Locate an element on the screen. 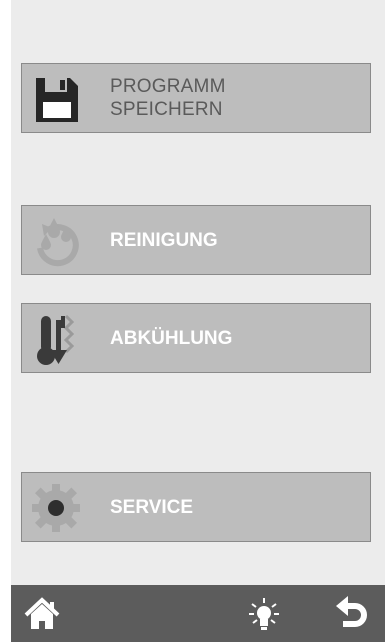 The height and width of the screenshot is (642, 385). save-program-label-line1: PROGRAMM is located at coordinates (168, 86).